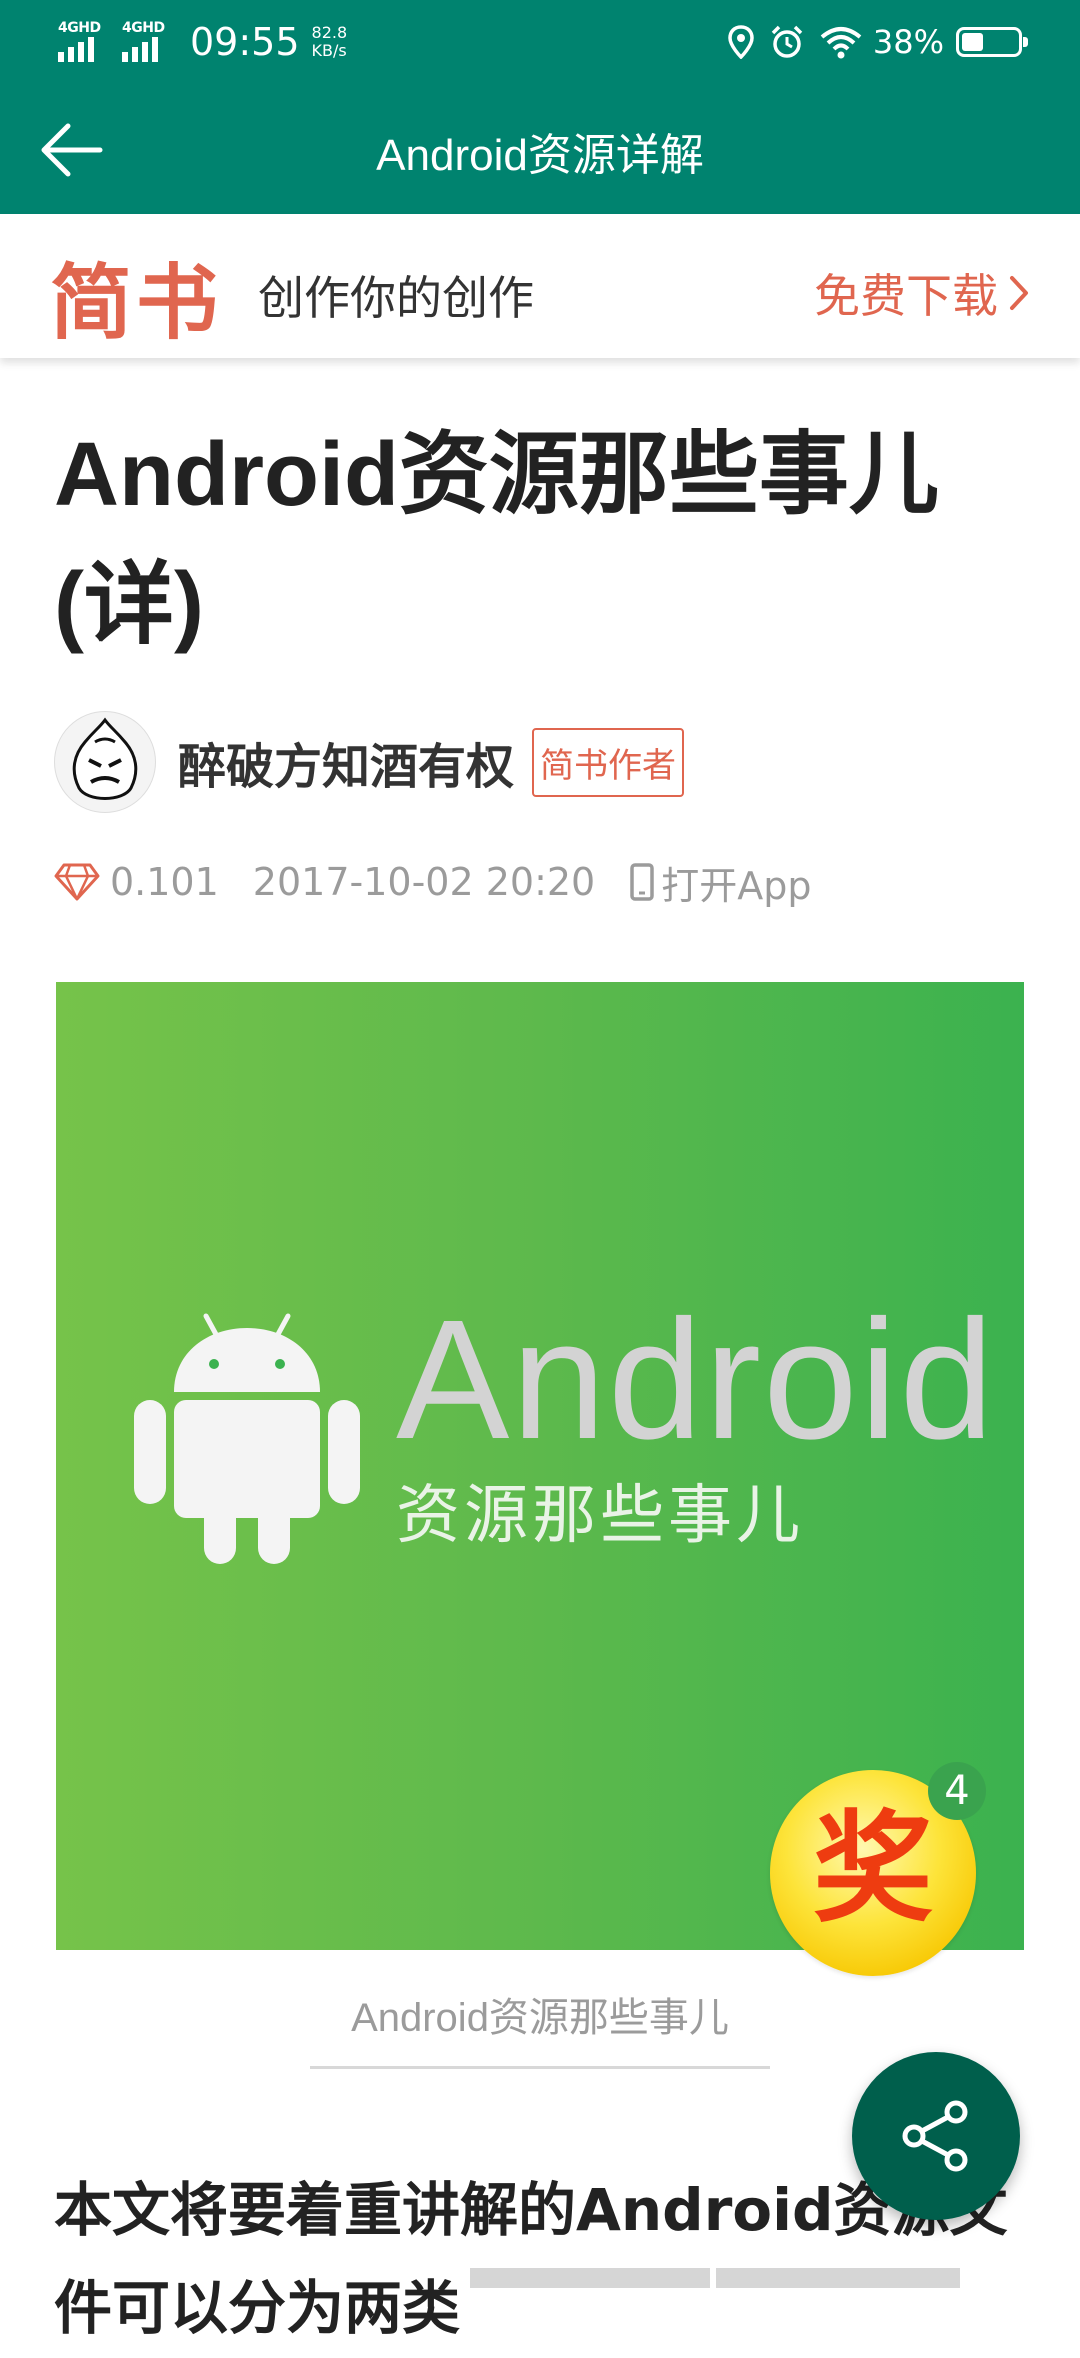 This screenshot has width=1080, height=2358. I want to click on location-icon, so click(741, 42).